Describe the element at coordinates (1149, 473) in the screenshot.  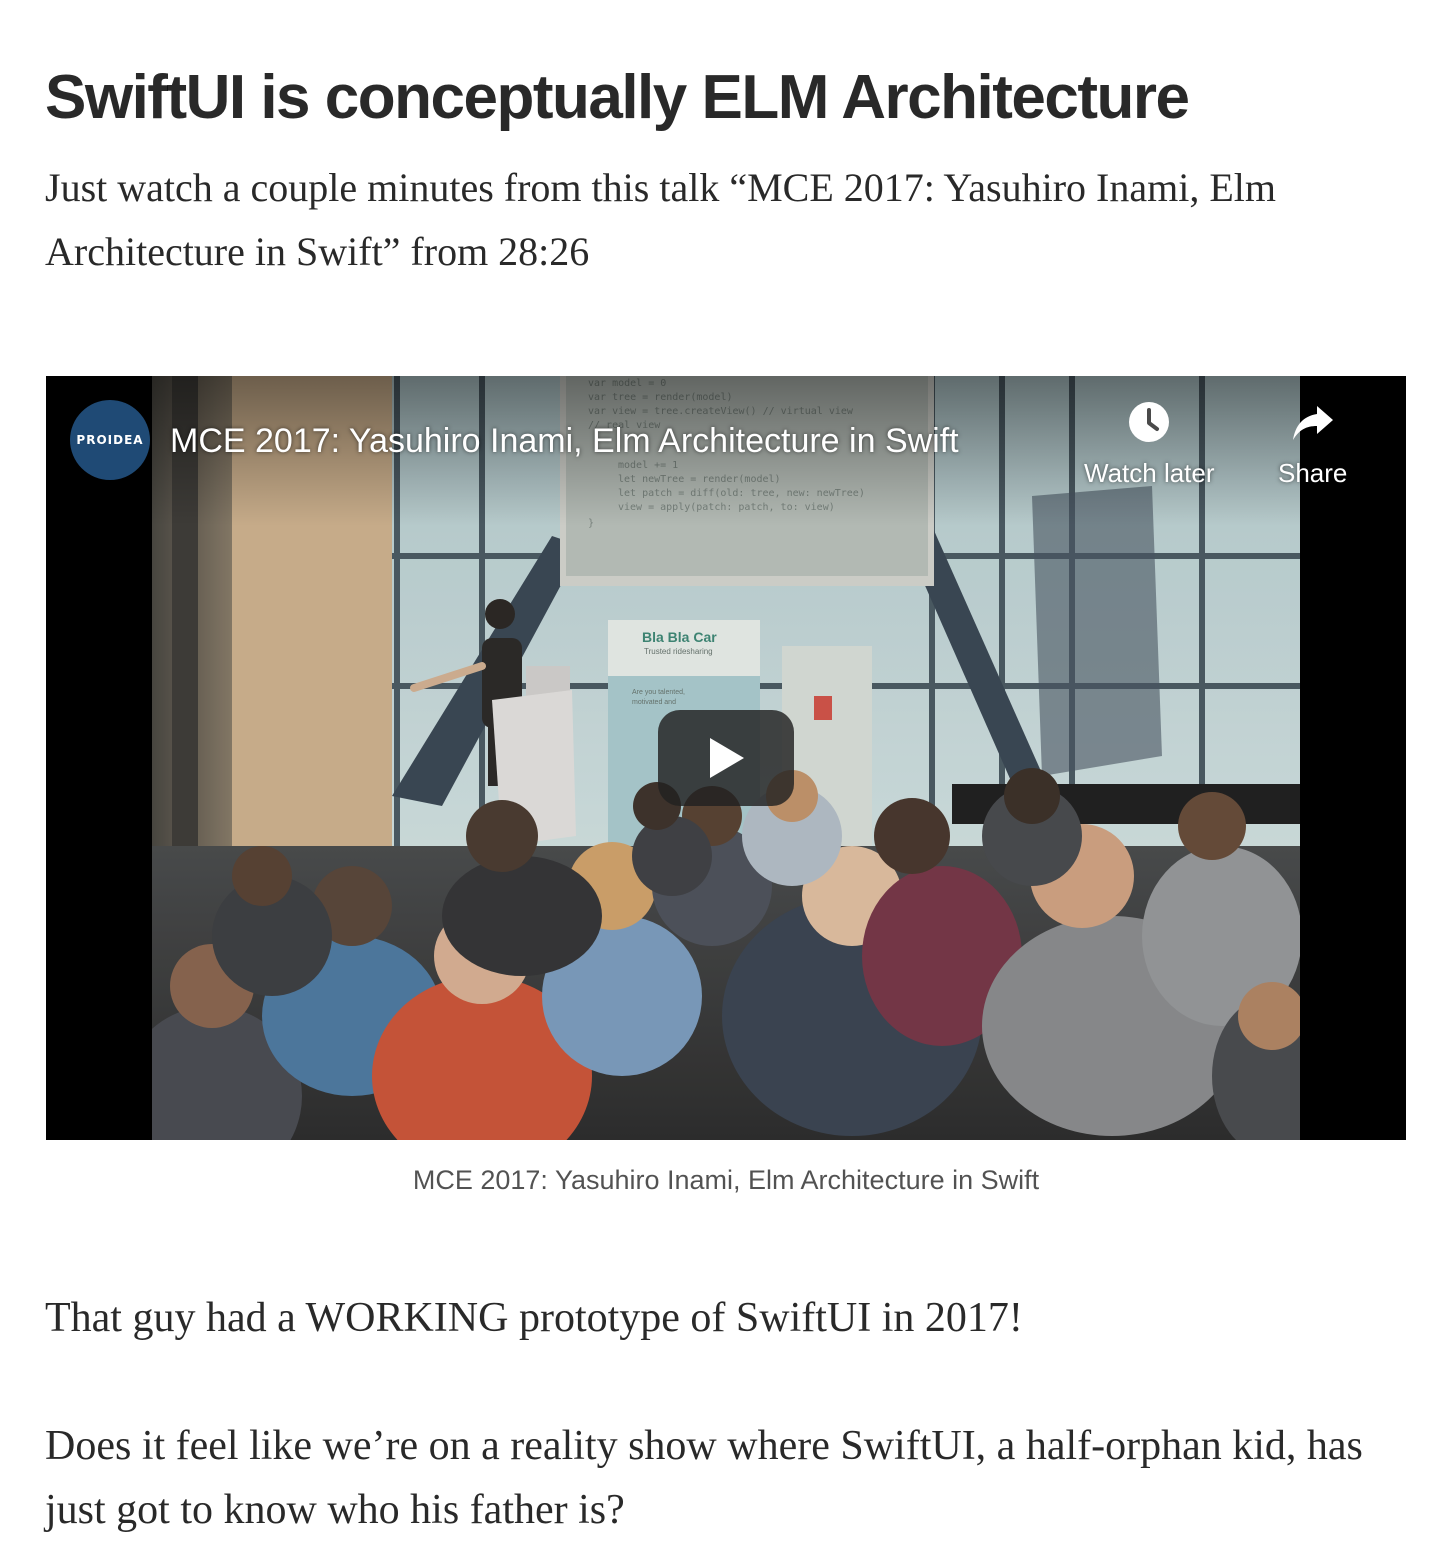
I see `watch-later-label: Watch later` at that location.